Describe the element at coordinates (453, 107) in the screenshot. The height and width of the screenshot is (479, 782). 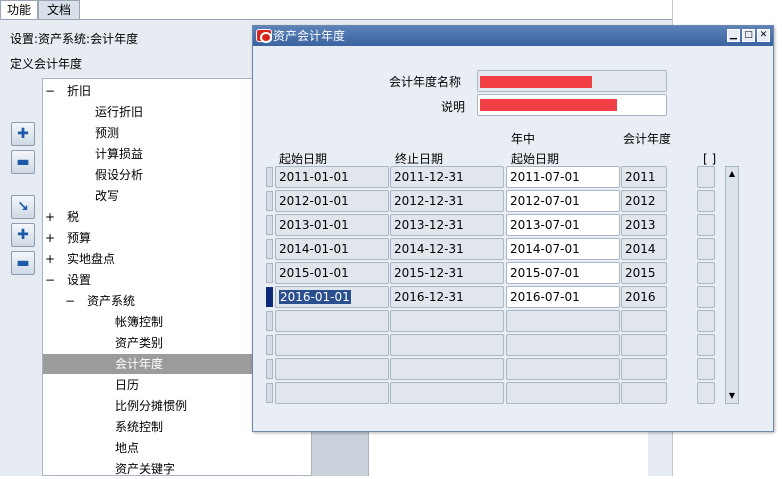
I see `description-label: 说明` at that location.